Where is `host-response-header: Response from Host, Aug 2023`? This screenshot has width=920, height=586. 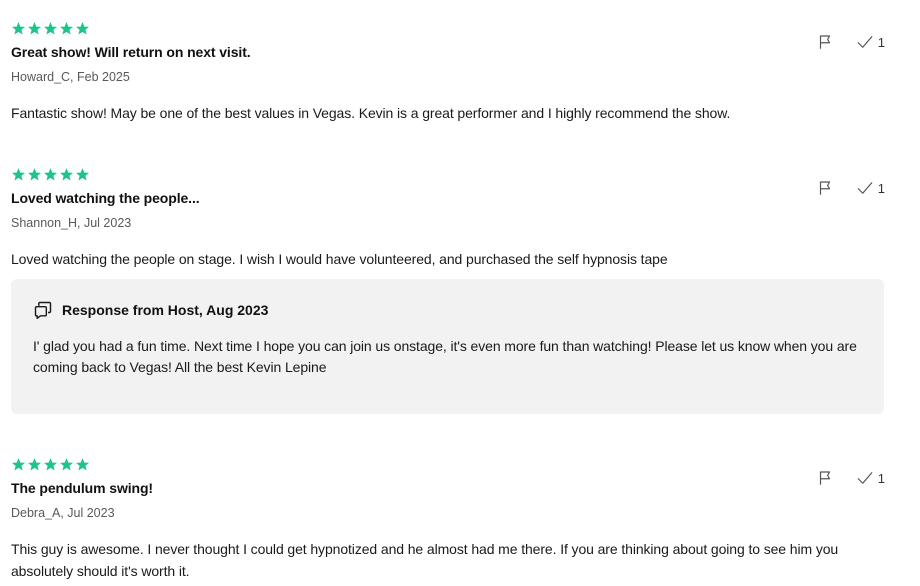
host-response-header: Response from Host, Aug 2023 is located at coordinates (150, 310).